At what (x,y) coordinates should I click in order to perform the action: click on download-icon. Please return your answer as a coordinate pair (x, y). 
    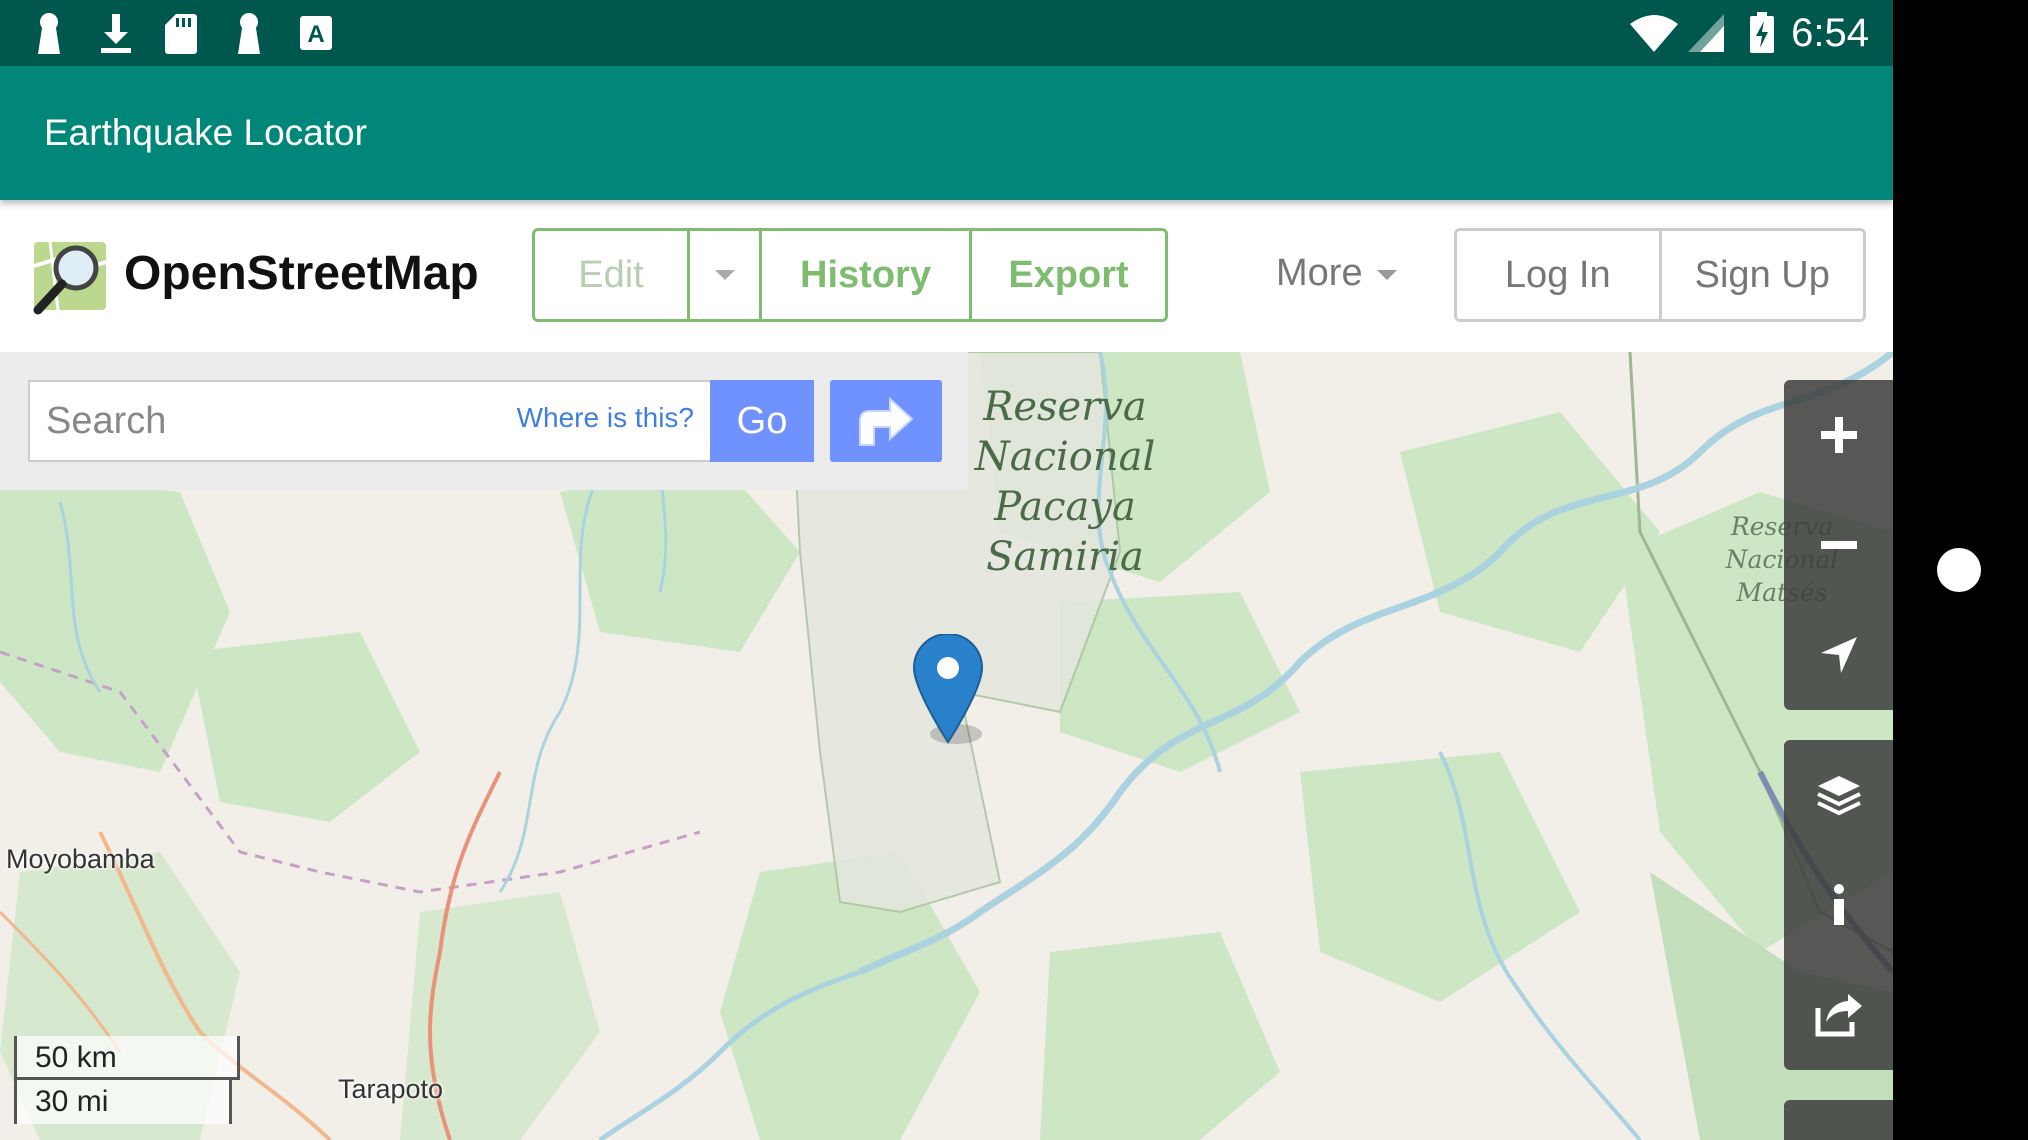
    Looking at the image, I should click on (116, 33).